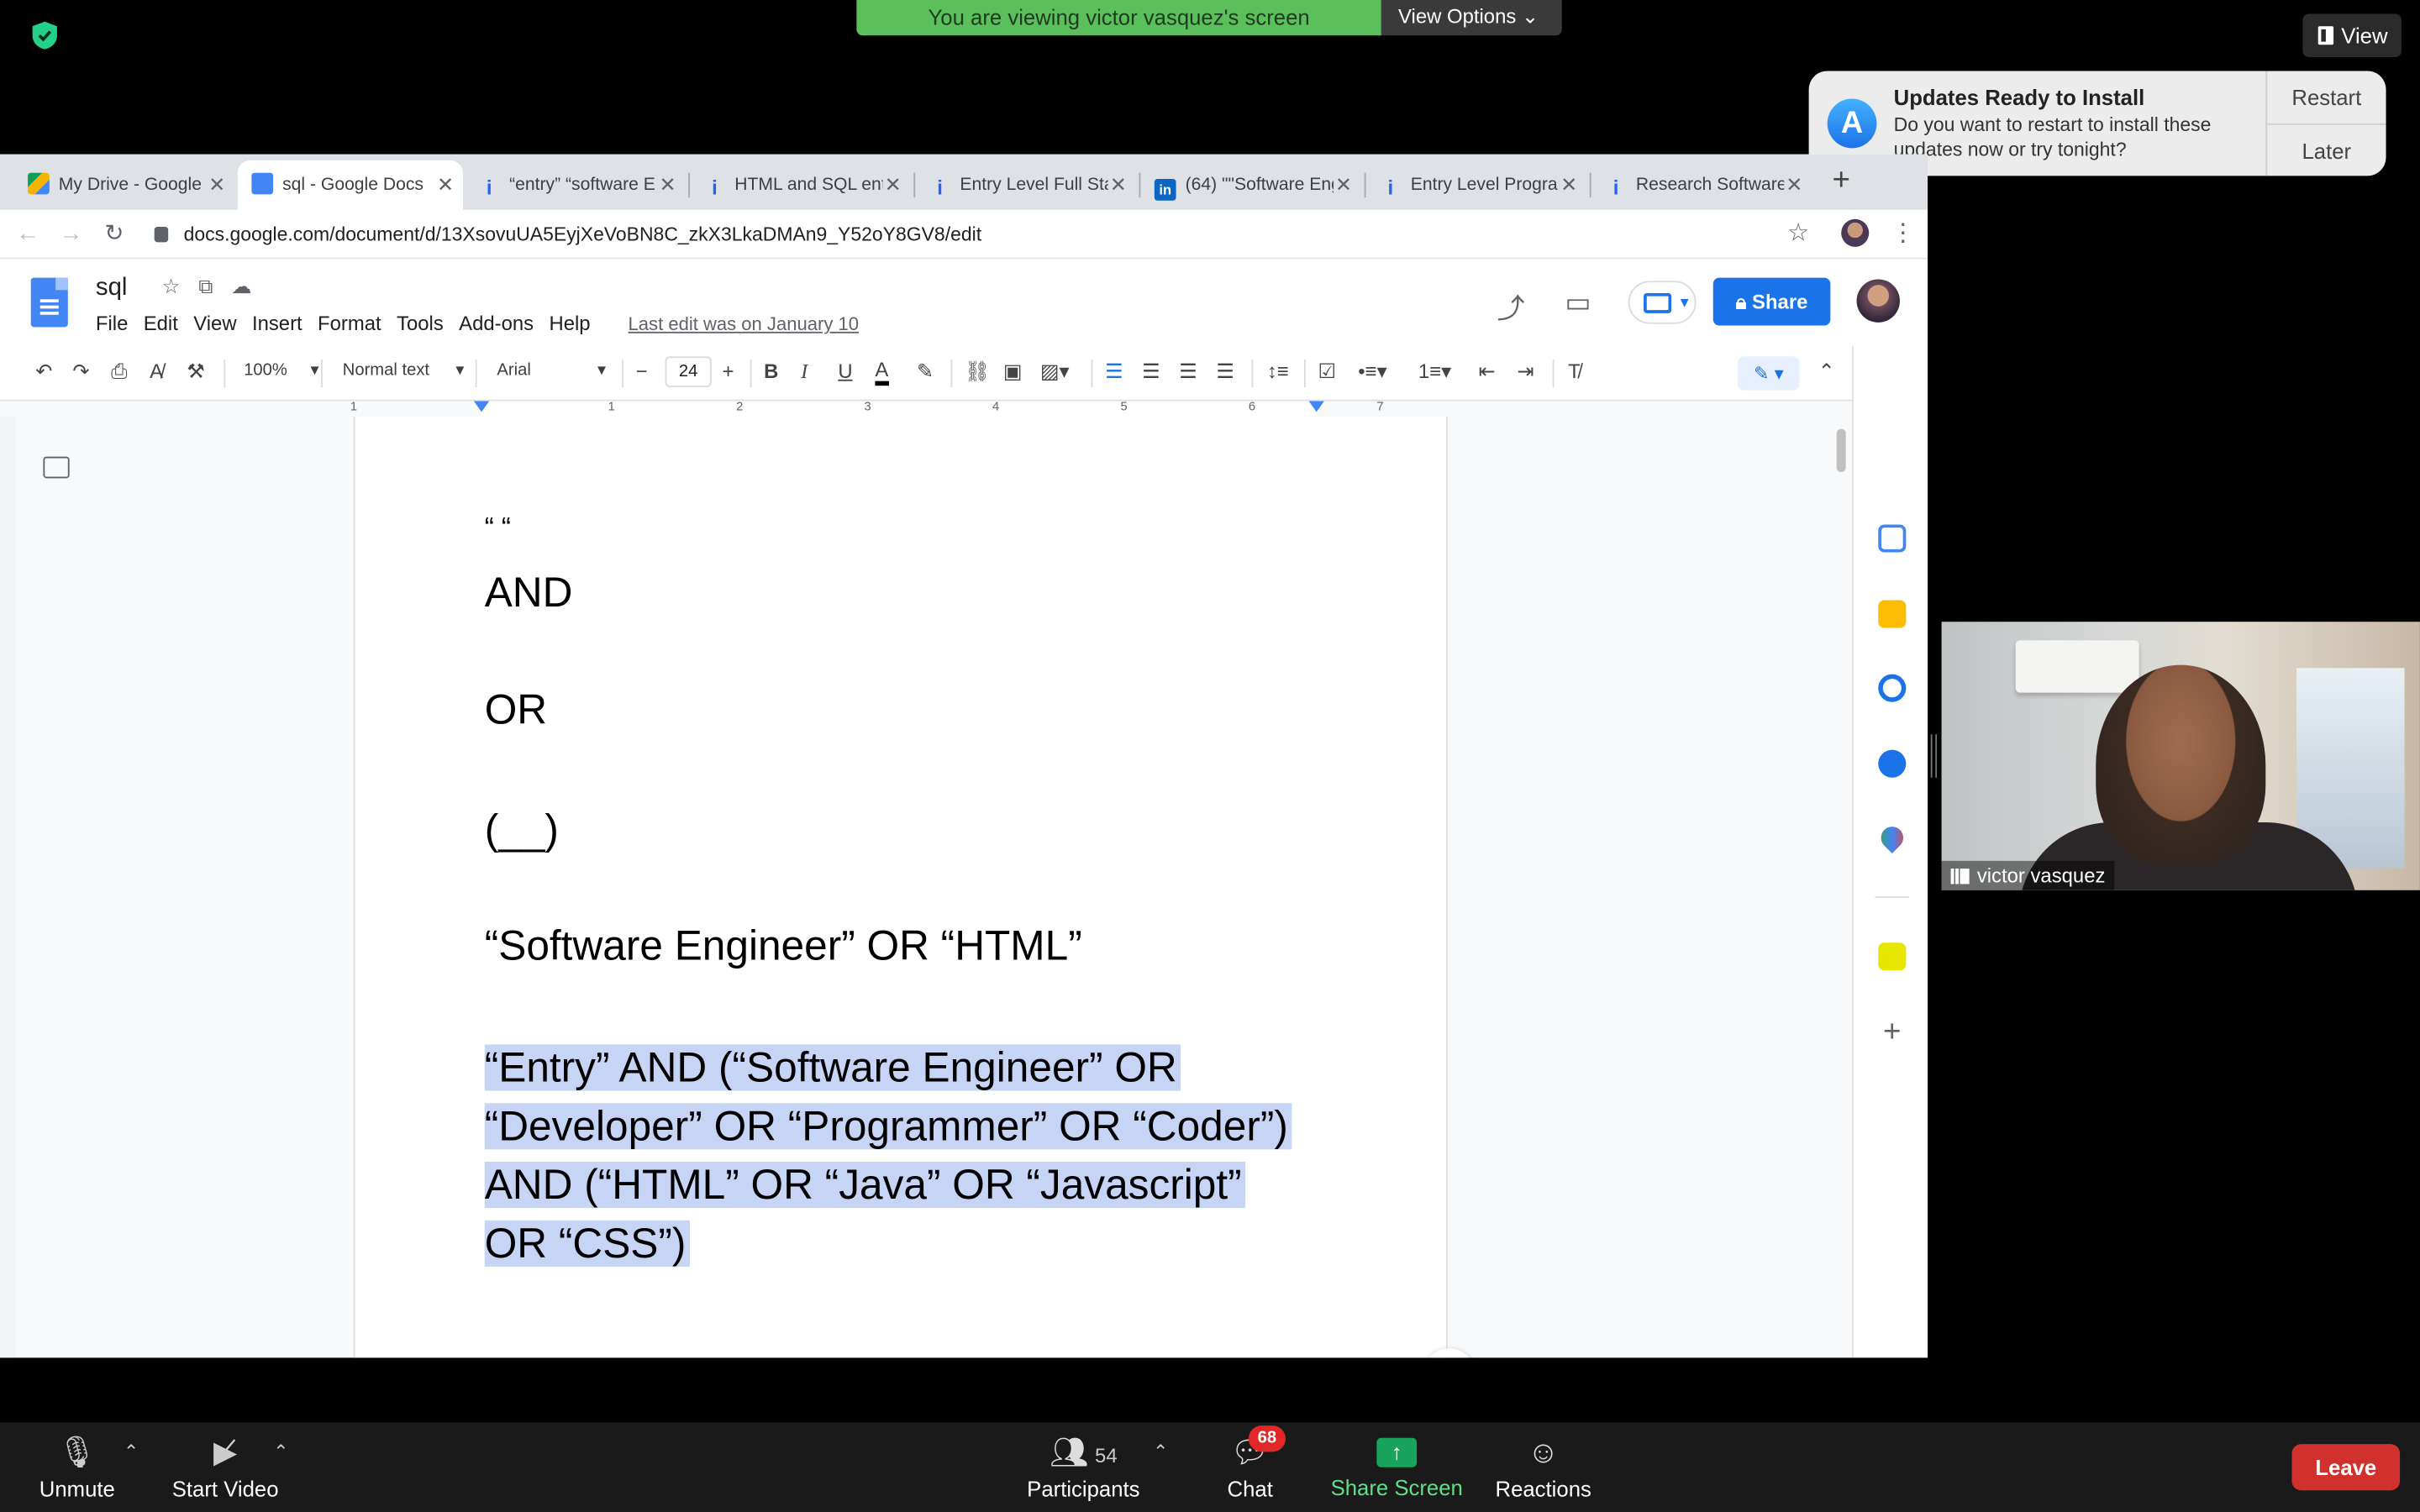  Describe the element at coordinates (44, 35) in the screenshot. I see `shield-icon` at that location.